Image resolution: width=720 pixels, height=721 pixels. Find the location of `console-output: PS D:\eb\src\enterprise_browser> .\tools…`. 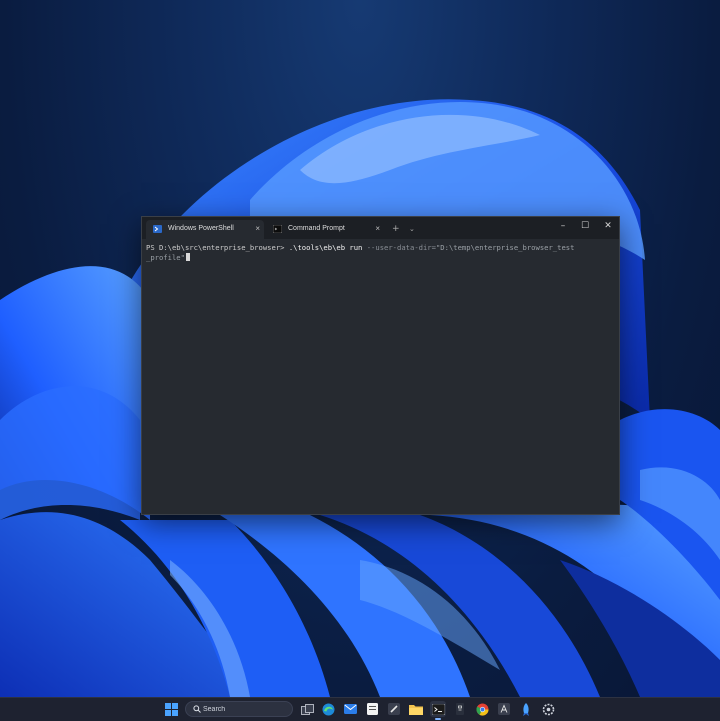

console-output: PS D:\eb\src\enterprise_browser> .\tools… is located at coordinates (378, 253).